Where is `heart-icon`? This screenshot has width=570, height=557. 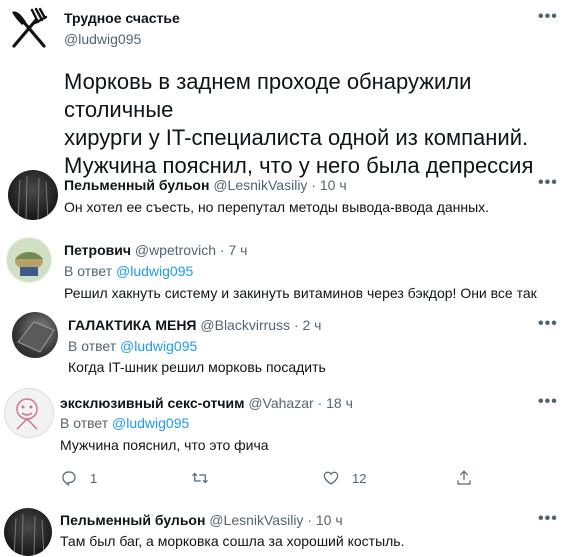 heart-icon is located at coordinates (331, 478).